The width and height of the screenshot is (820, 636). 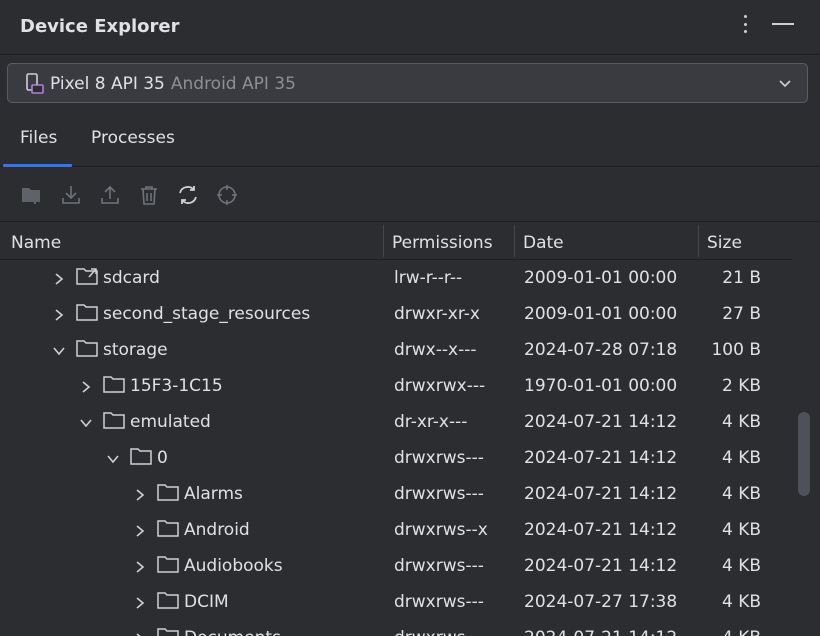 What do you see at coordinates (176, 386) in the screenshot?
I see `file-name: 15F3-1C15` at bounding box center [176, 386].